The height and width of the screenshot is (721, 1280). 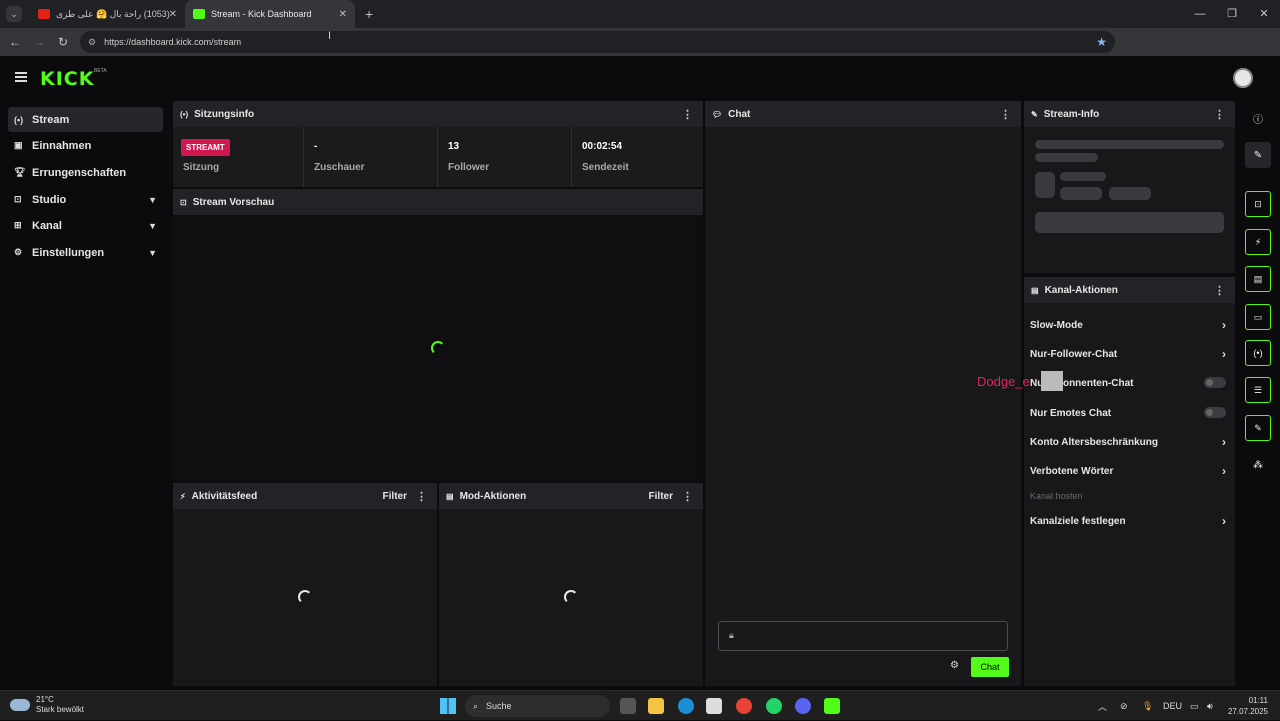 What do you see at coordinates (1200, 14) in the screenshot?
I see `minimize-button: —` at bounding box center [1200, 14].